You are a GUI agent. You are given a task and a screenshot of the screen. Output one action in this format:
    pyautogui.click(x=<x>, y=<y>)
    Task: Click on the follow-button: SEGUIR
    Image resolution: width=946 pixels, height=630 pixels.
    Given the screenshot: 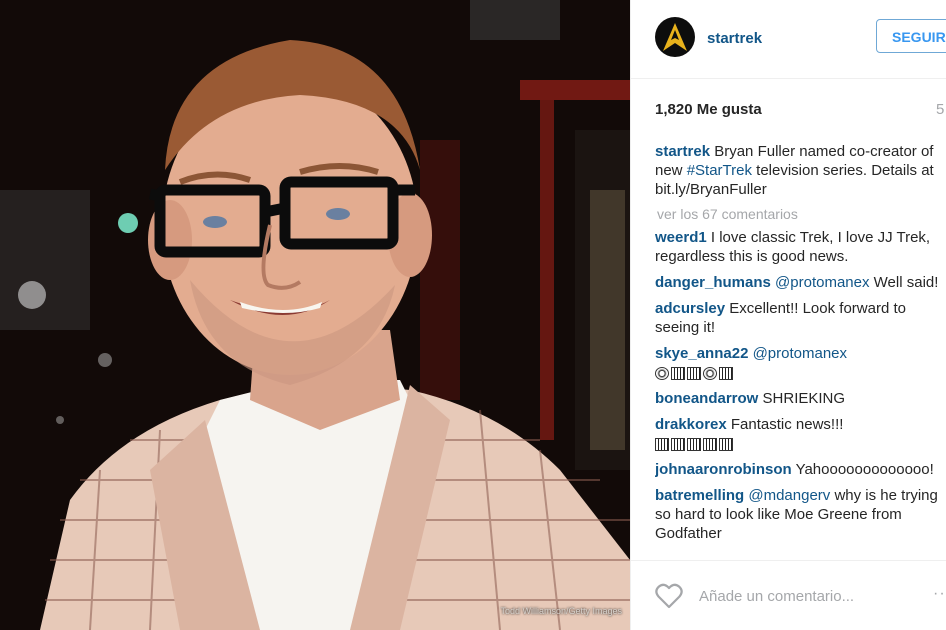 What is the action you would take?
    pyautogui.click(x=911, y=36)
    